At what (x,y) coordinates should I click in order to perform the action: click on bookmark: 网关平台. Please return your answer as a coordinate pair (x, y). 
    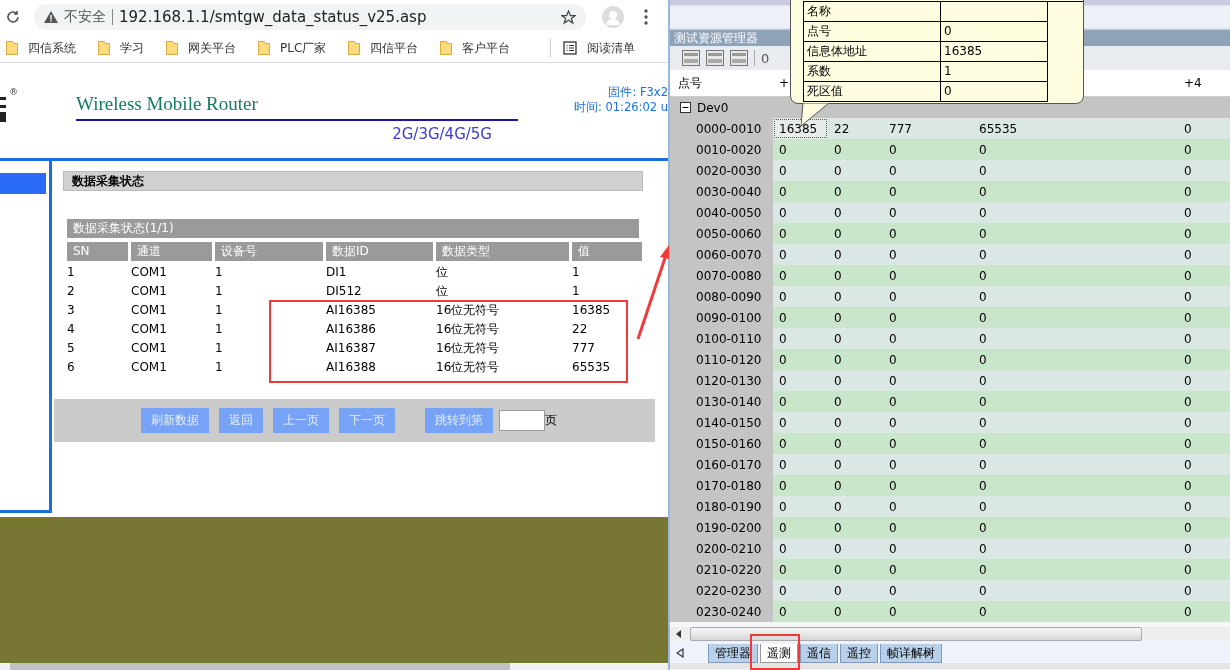
    Looking at the image, I should click on (201, 48).